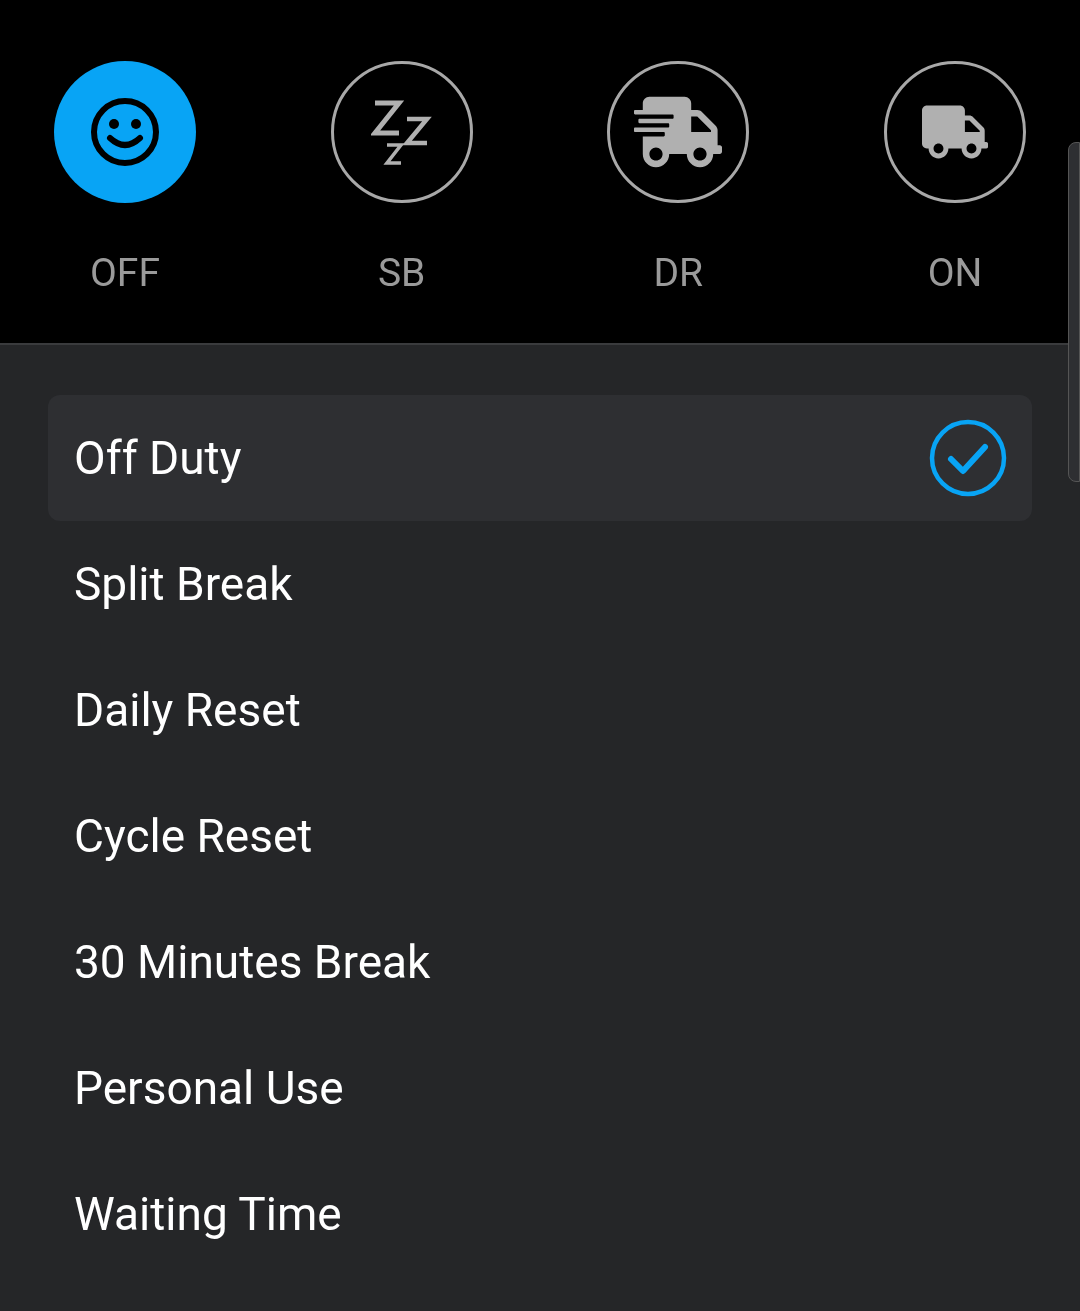  What do you see at coordinates (540, 1088) in the screenshot?
I see `option-row: Personal Use` at bounding box center [540, 1088].